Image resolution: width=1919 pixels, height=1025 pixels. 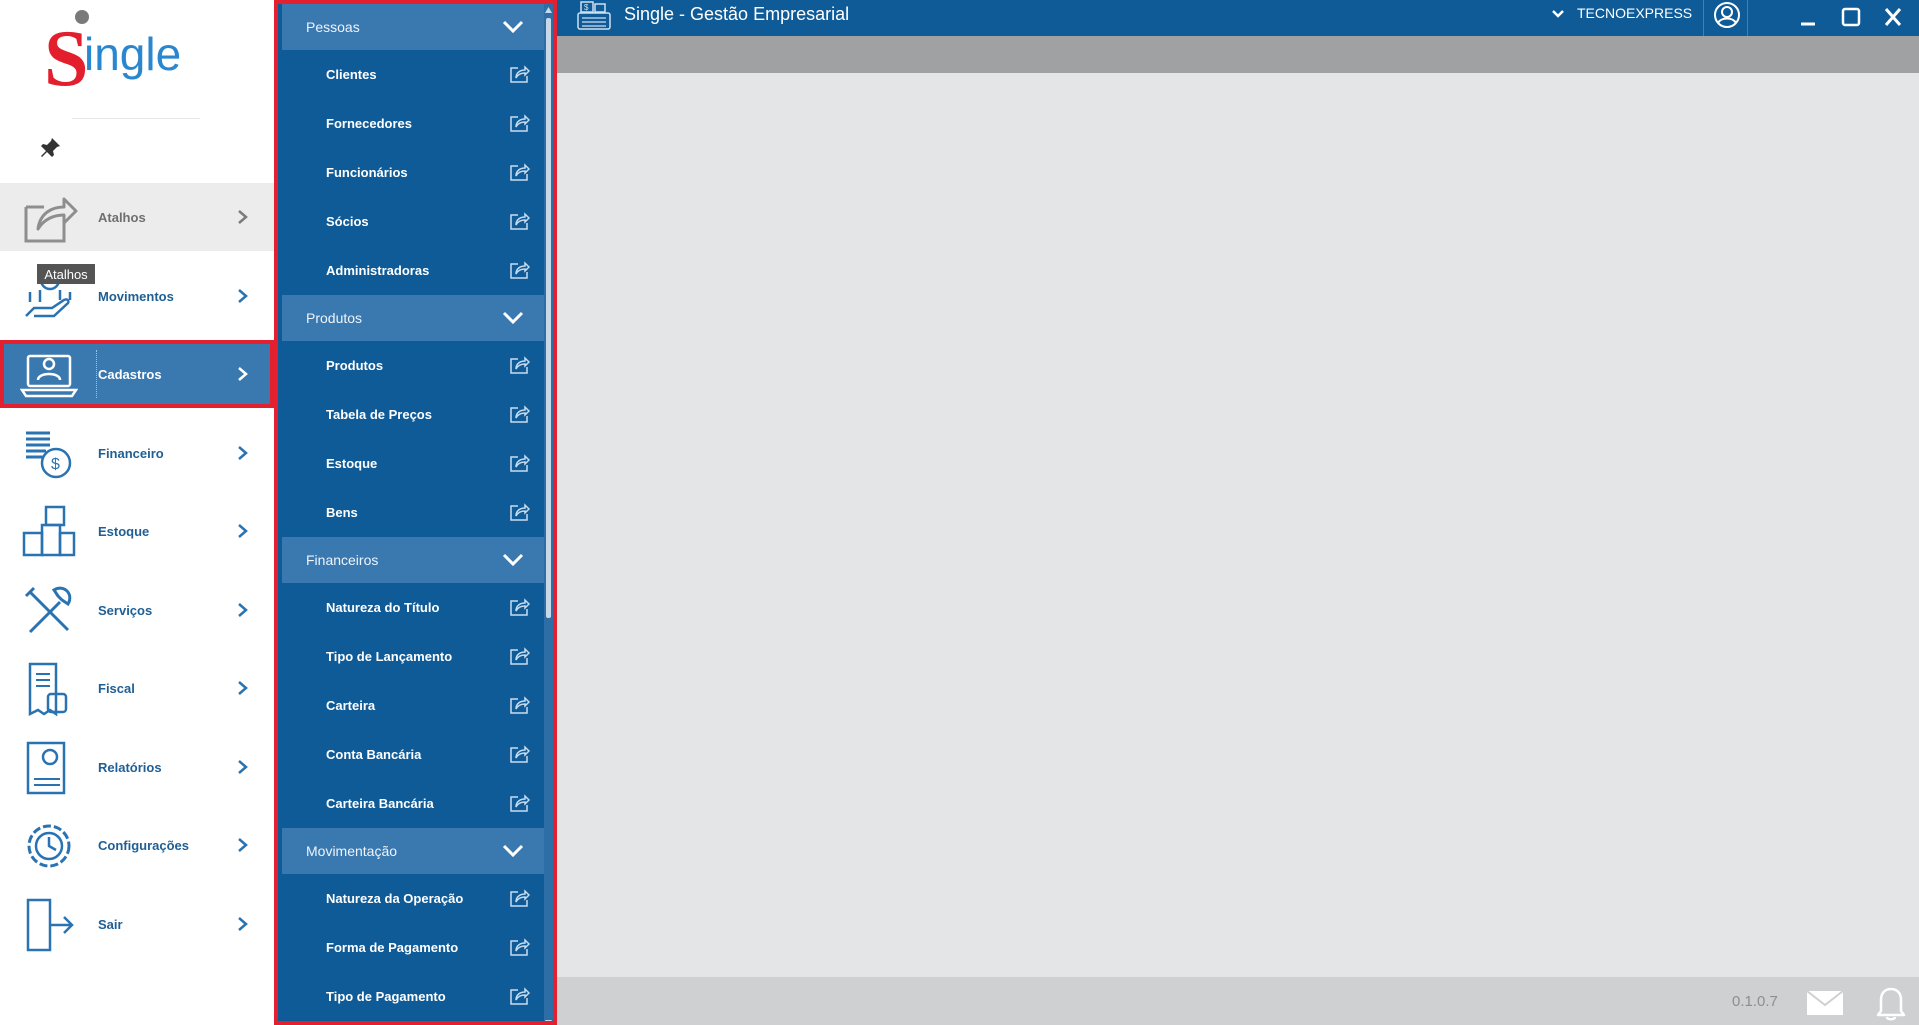 What do you see at coordinates (48, 689) in the screenshot?
I see `receipt-icon` at bounding box center [48, 689].